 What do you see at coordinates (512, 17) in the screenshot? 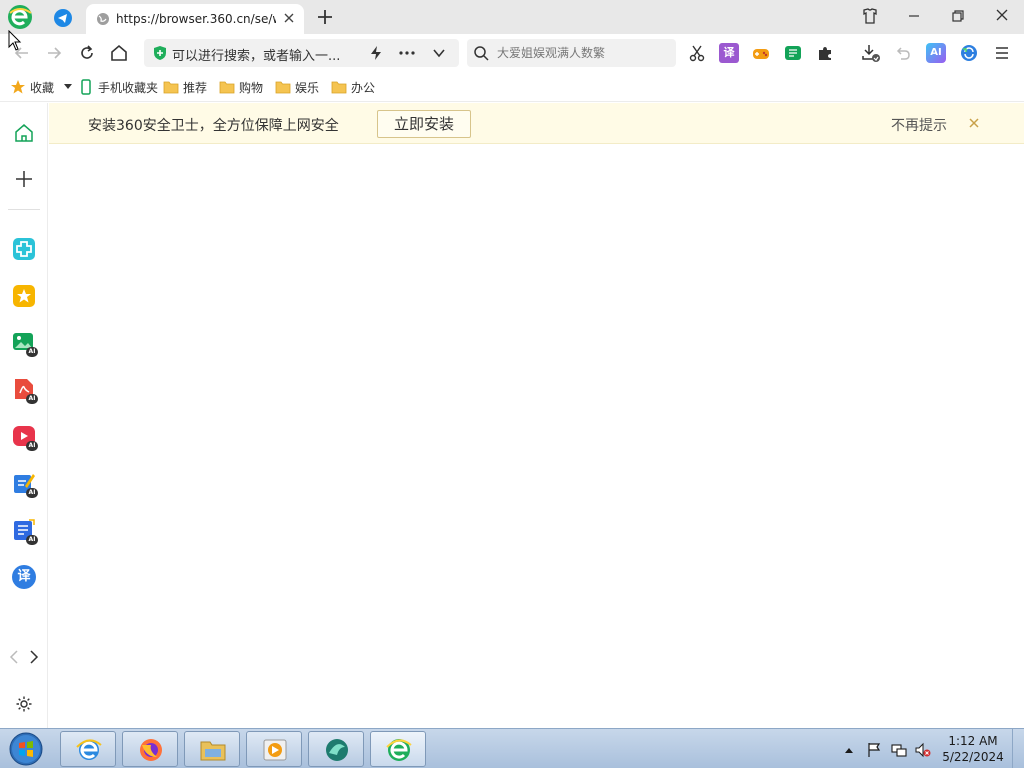
I see `tab-strip: https://browser.360.cn/se/welcome` at bounding box center [512, 17].